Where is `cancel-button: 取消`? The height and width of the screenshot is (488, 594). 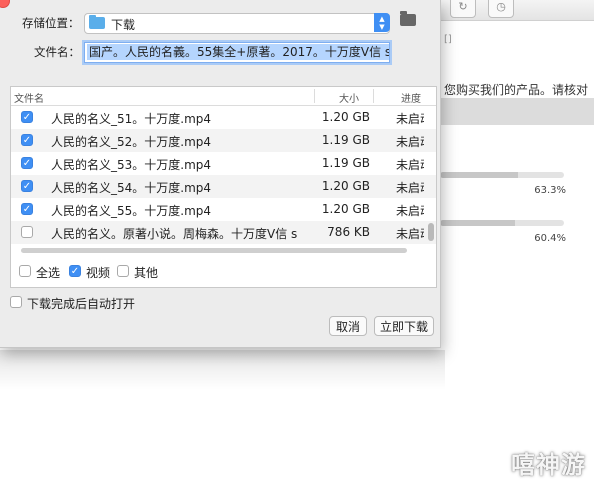
cancel-button: 取消 is located at coordinates (348, 326).